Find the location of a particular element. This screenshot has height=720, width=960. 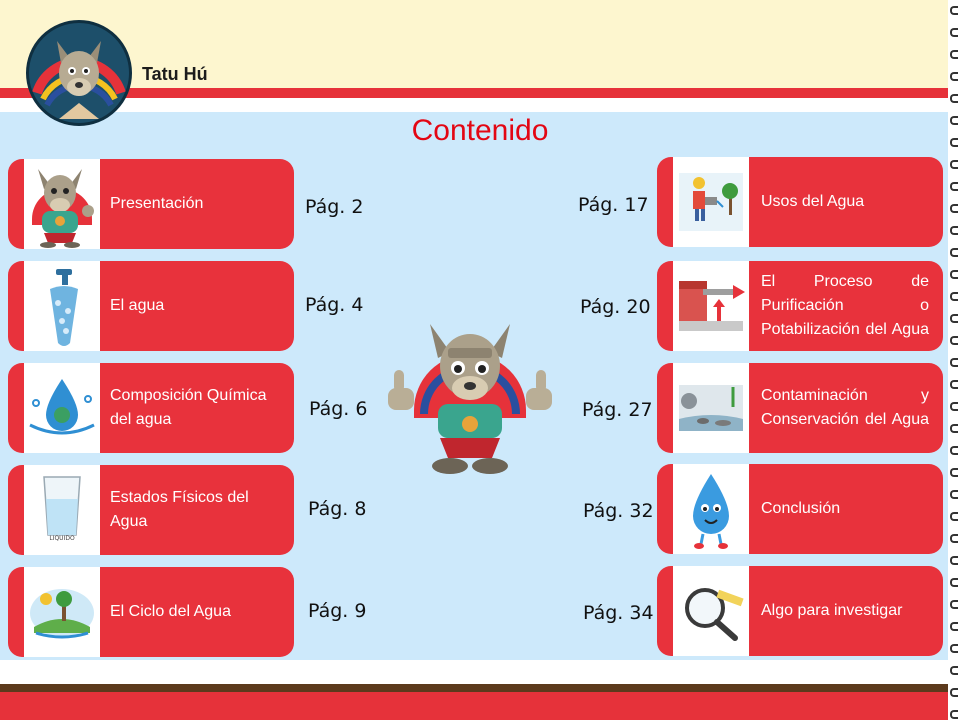

drop-character-icon is located at coordinates (711, 511).